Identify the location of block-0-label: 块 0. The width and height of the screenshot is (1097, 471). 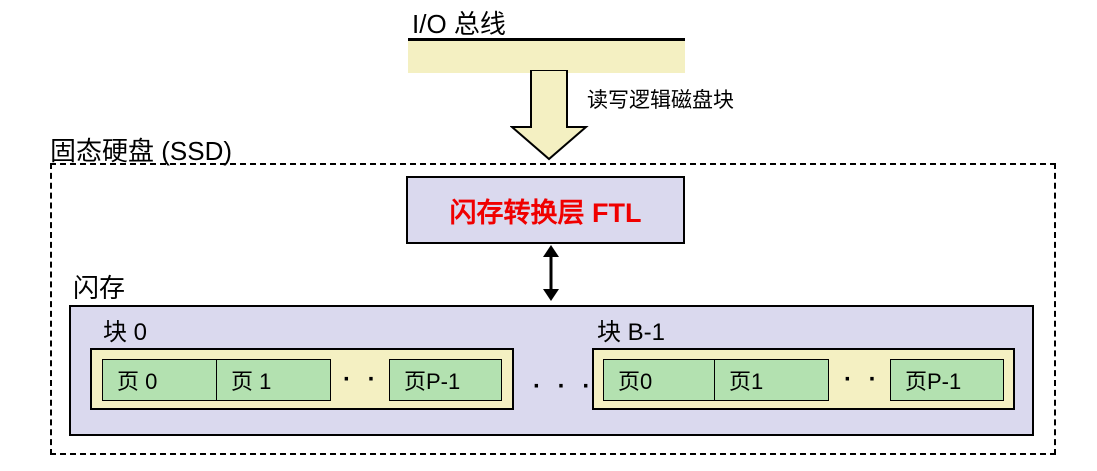
(125, 332).